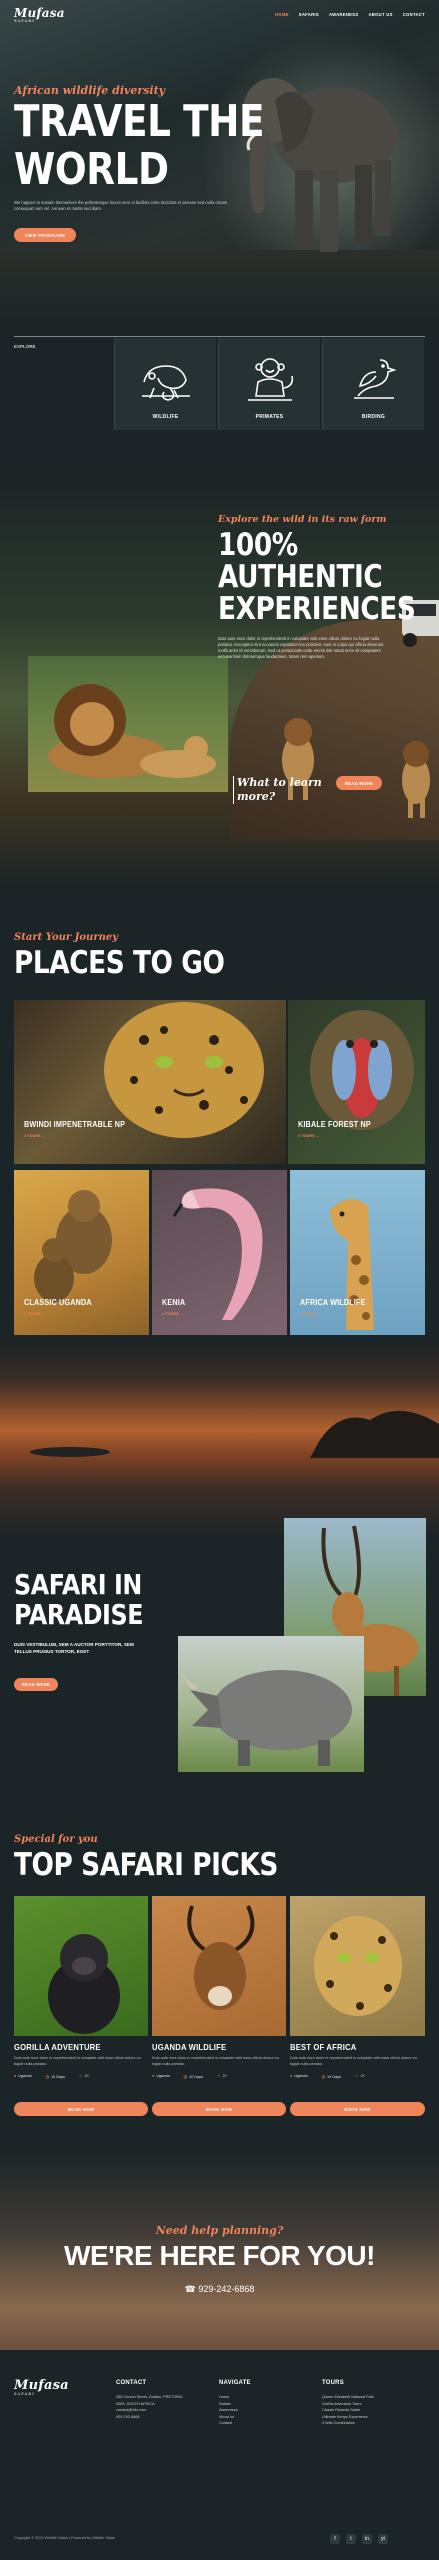 This screenshot has height=2560, width=439. Describe the element at coordinates (270, 379) in the screenshot. I see `monkey-icon` at that location.